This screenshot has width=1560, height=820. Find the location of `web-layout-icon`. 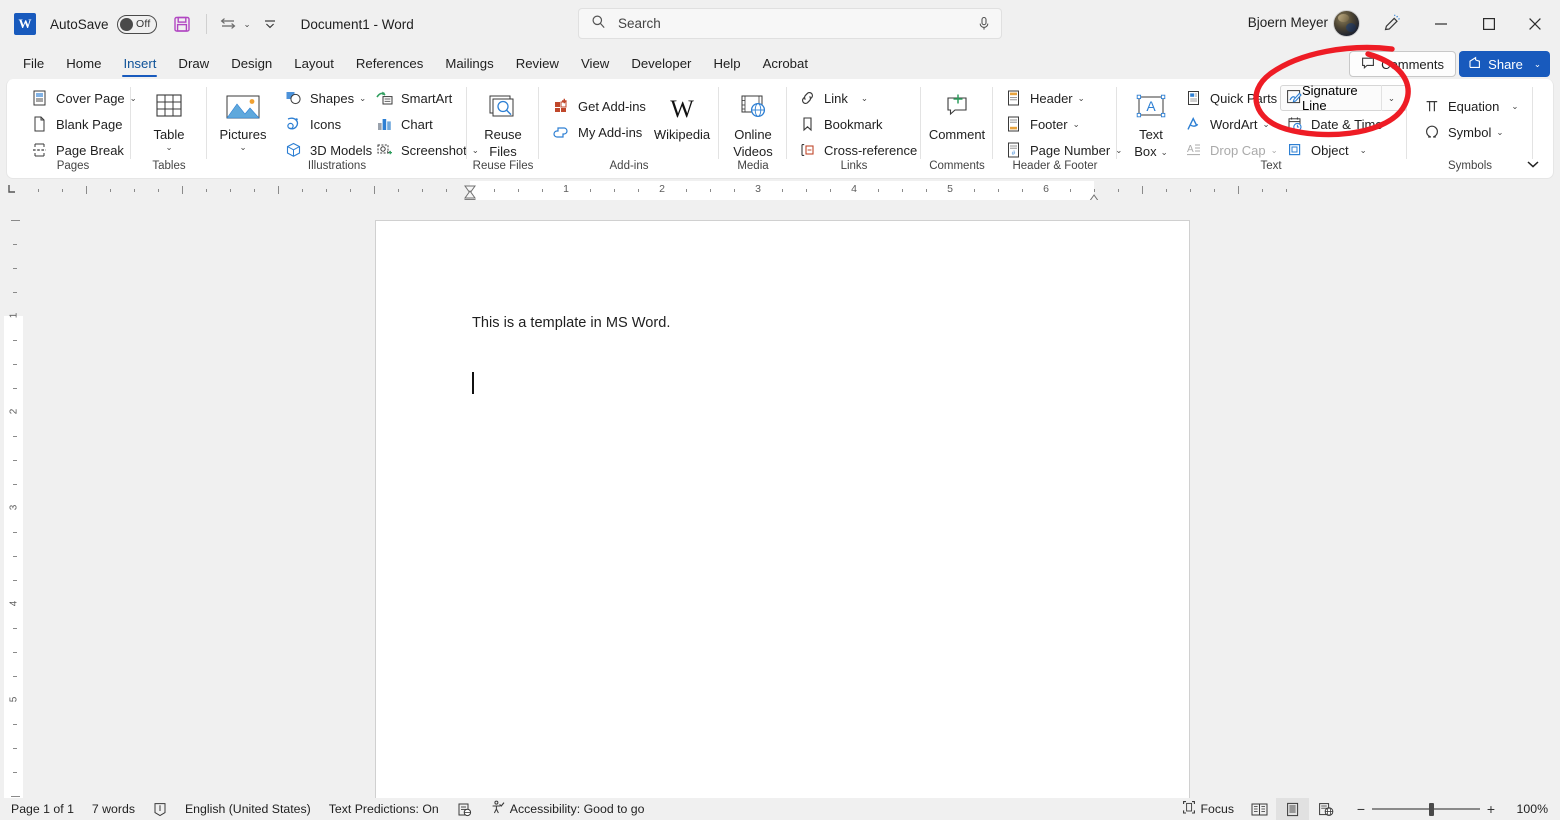

web-layout-icon is located at coordinates (1325, 809).